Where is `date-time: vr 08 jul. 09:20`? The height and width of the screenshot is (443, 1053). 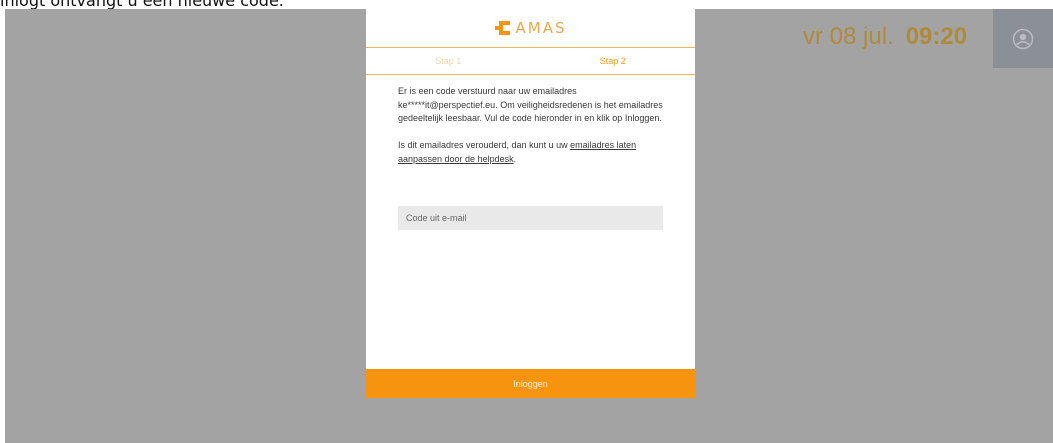 date-time: vr 08 jul. 09:20 is located at coordinates (885, 37).